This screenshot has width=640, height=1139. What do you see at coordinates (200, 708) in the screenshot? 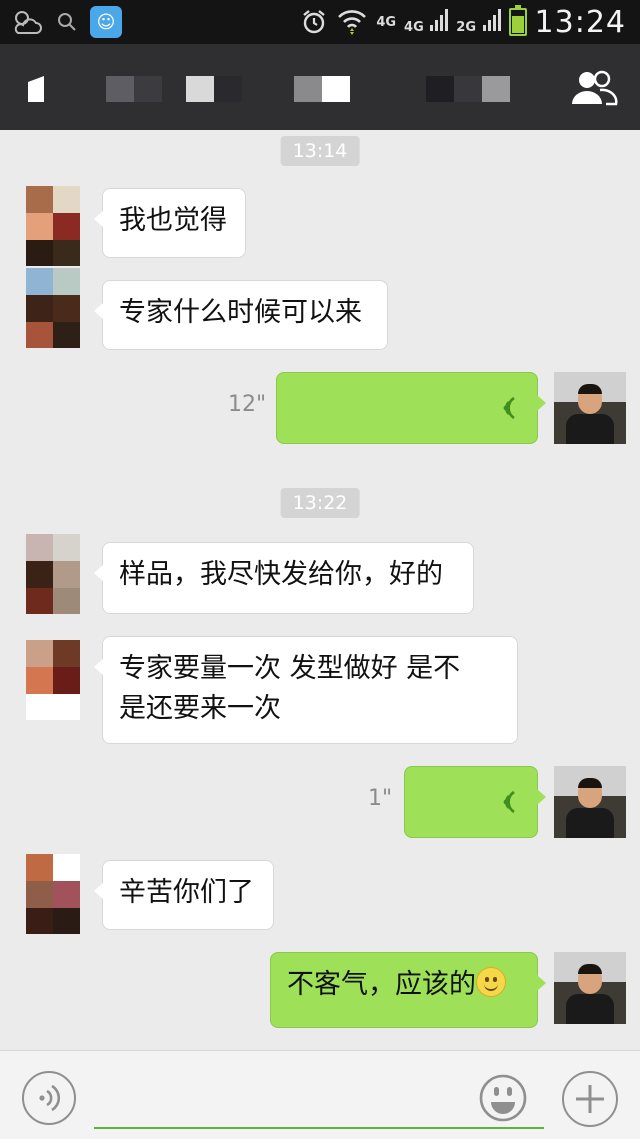
I see `message-line: 是还要来一次` at bounding box center [200, 708].